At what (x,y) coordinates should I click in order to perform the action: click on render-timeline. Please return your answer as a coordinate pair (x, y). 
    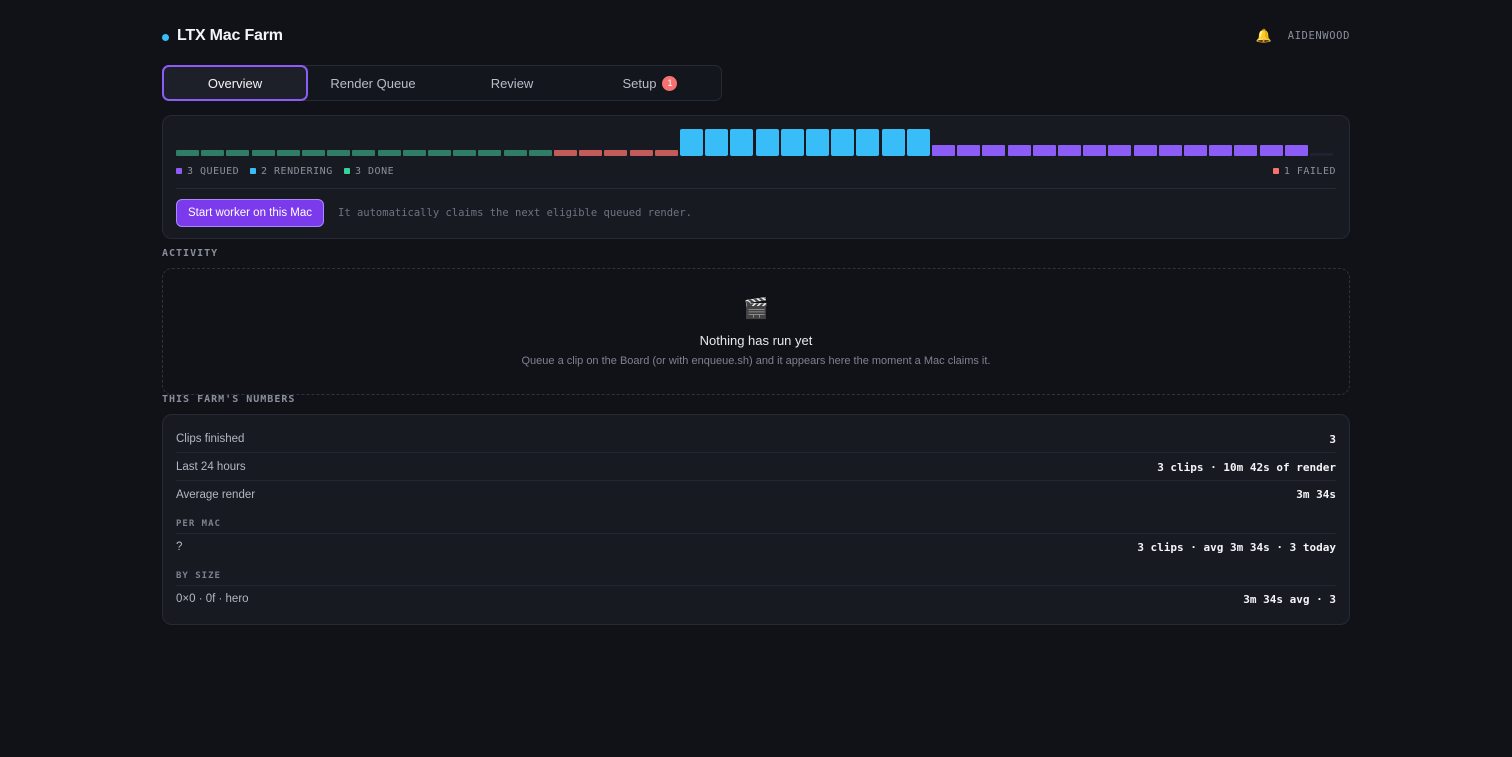
    Looking at the image, I should click on (756, 142).